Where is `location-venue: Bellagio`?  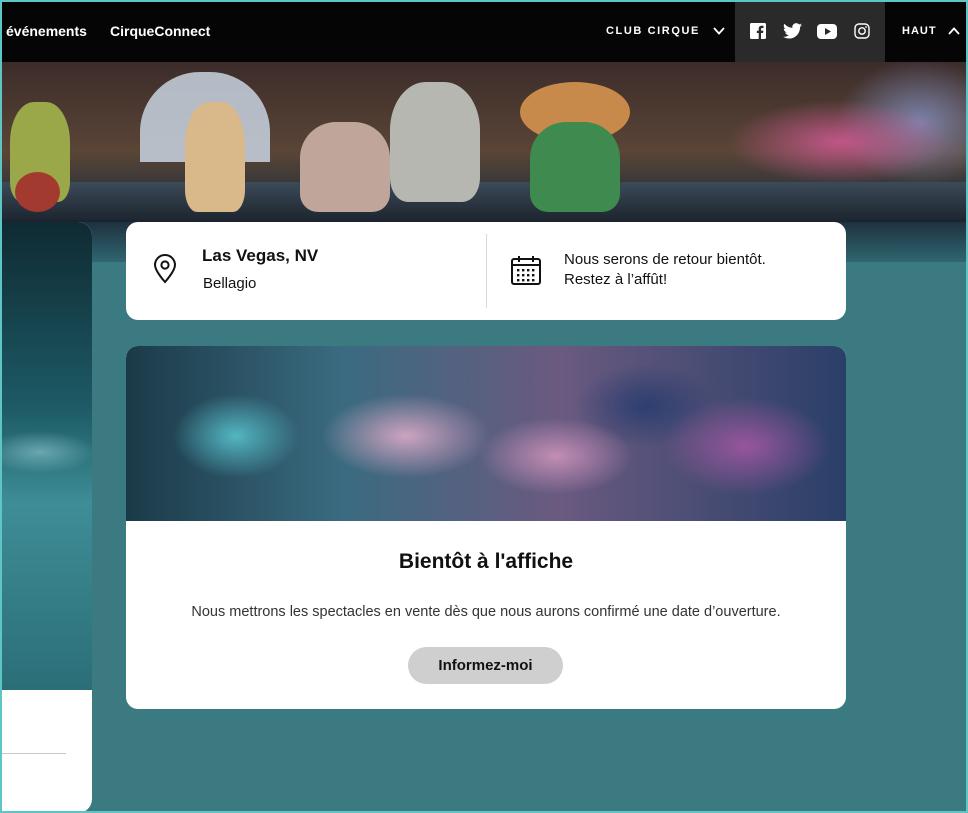 location-venue: Bellagio is located at coordinates (230, 283).